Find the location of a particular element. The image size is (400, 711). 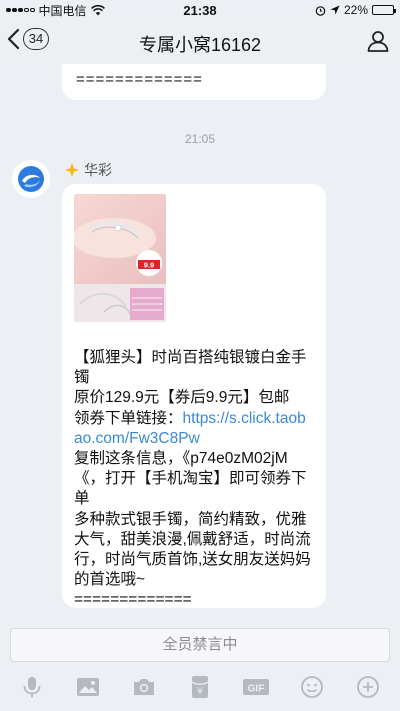

location-icon is located at coordinates (335, 10).